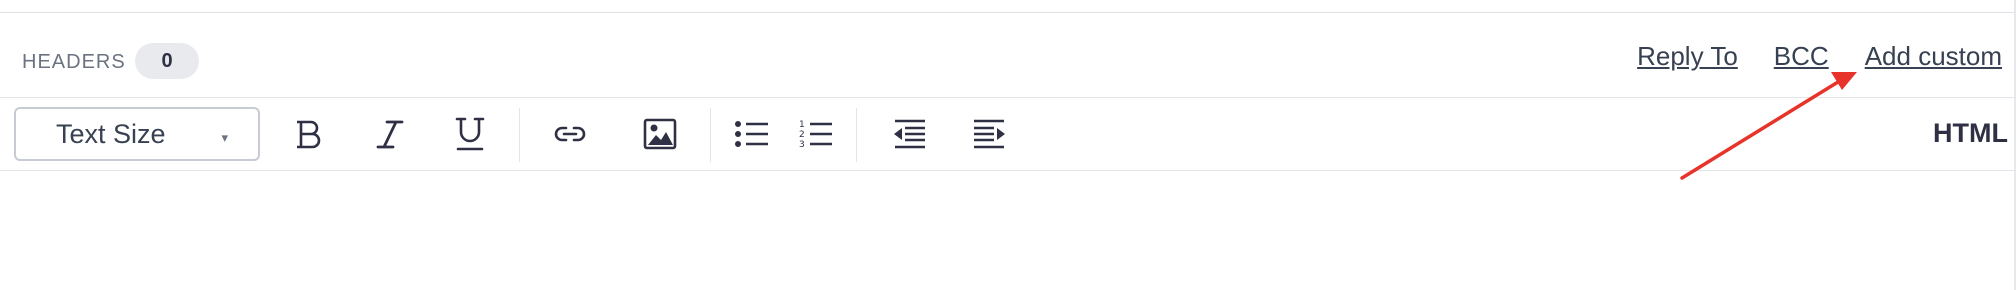 Image resolution: width=2016 pixels, height=290 pixels. I want to click on image-button, so click(660, 134).